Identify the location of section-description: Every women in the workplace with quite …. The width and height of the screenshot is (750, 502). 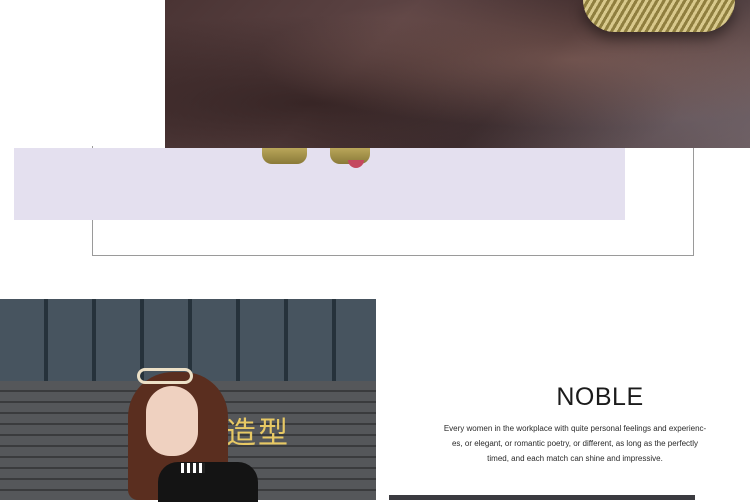
(575, 443).